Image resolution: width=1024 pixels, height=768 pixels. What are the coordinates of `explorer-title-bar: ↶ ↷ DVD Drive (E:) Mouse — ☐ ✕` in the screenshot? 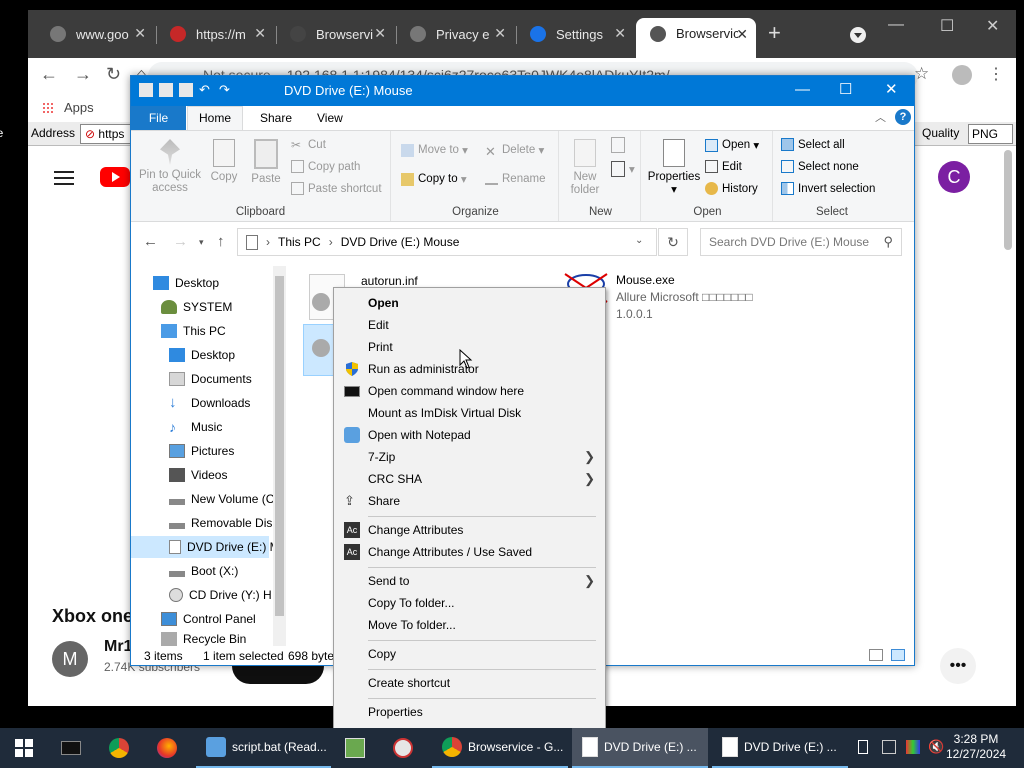 It's located at (522, 91).